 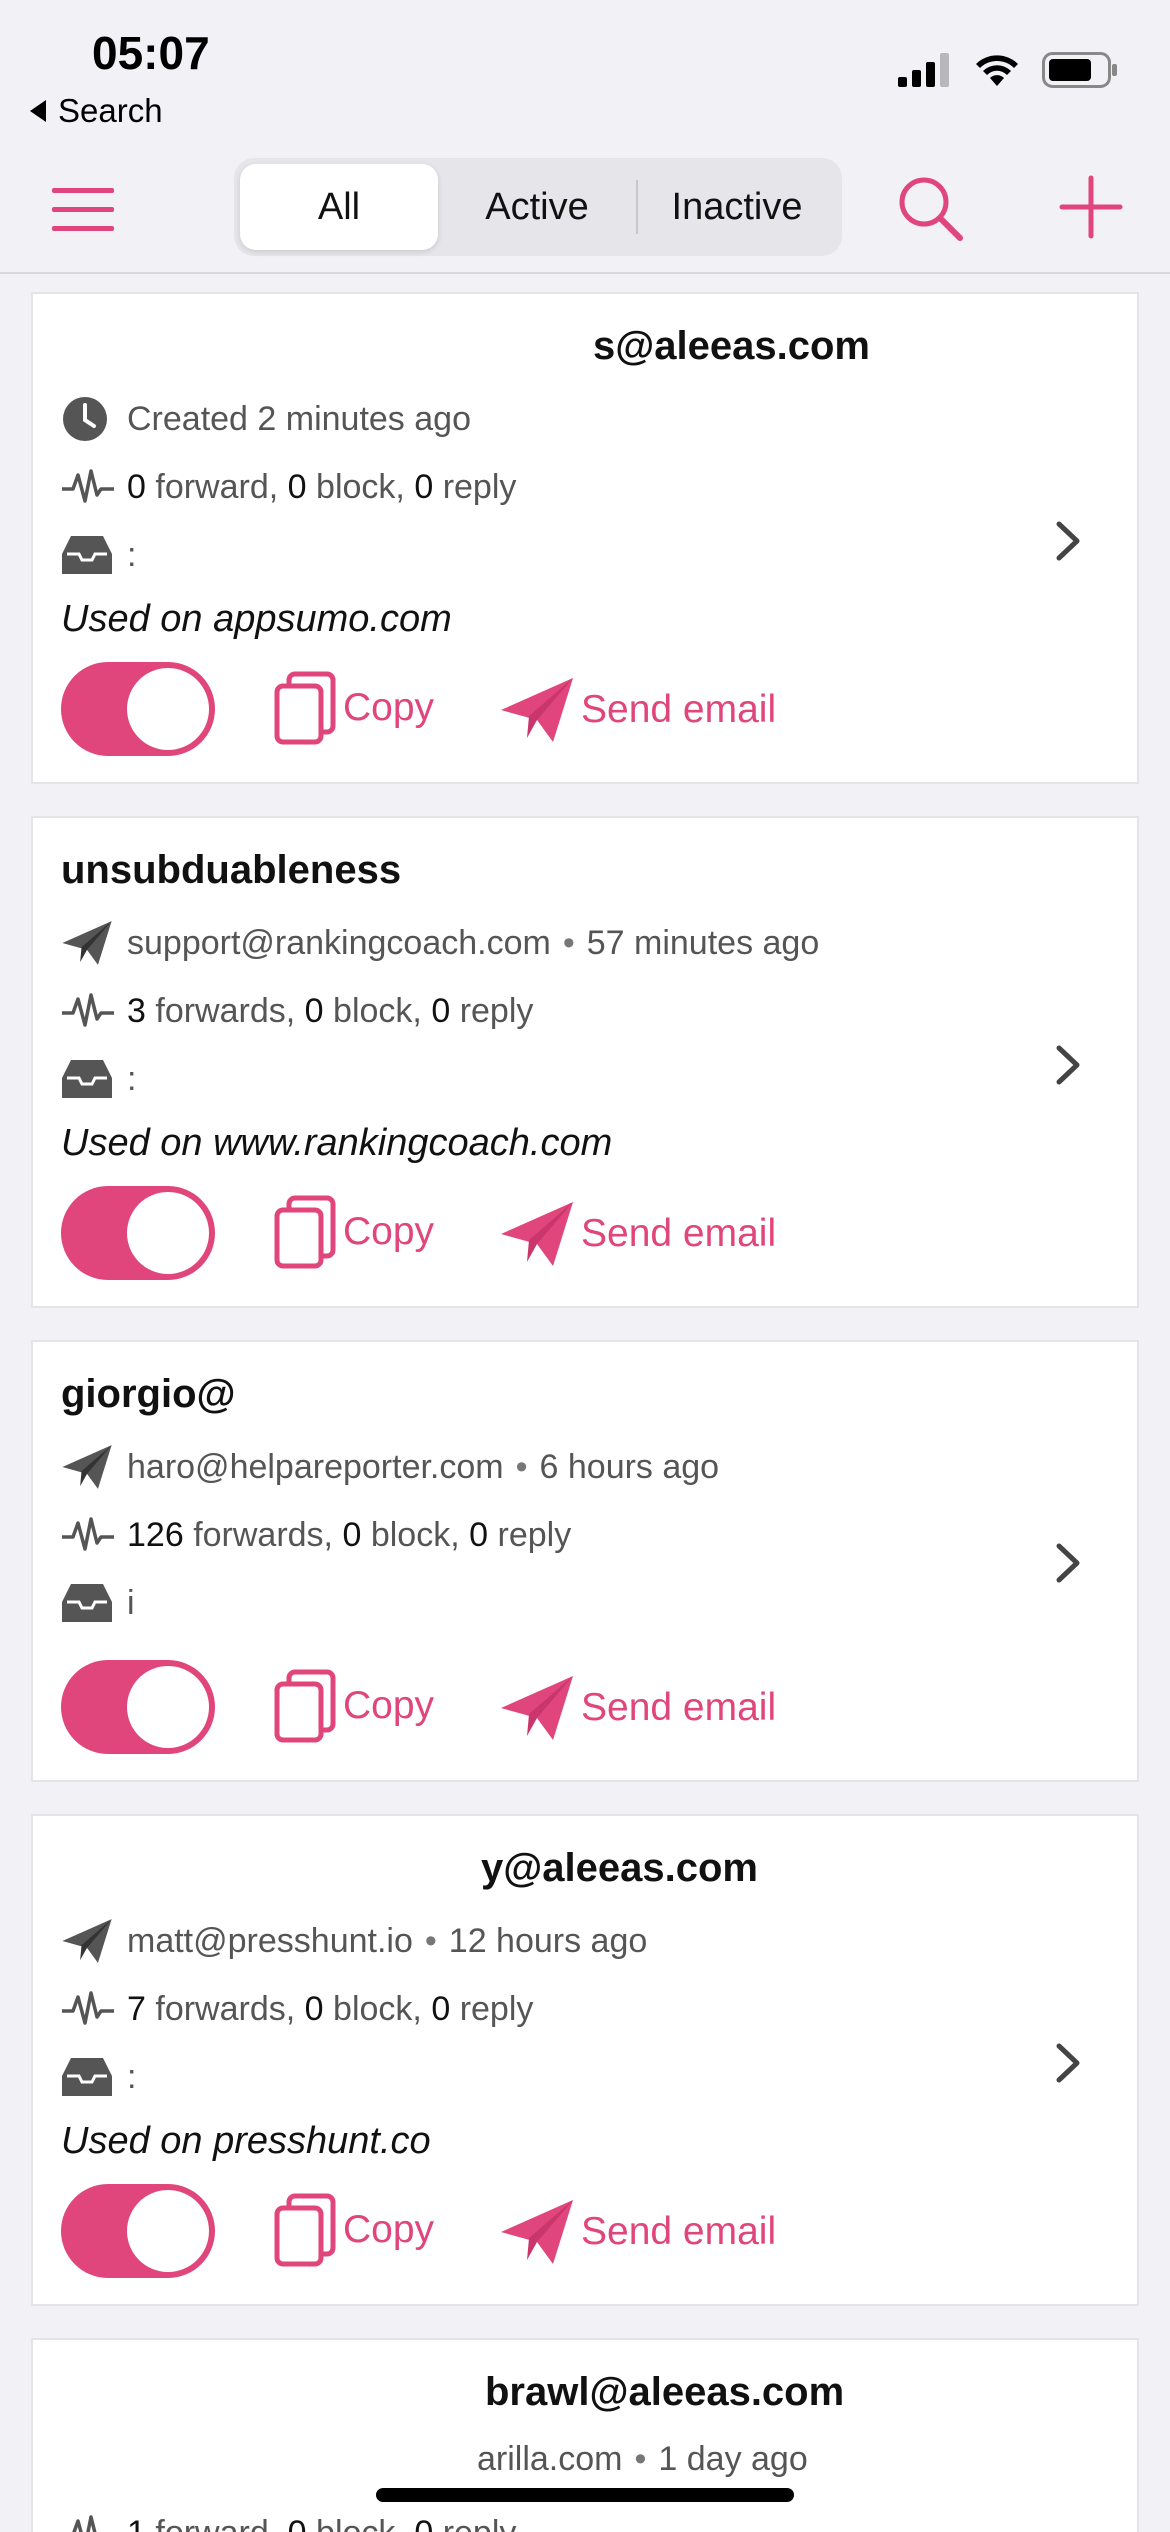 I want to click on activity-row: 3 forwards, 0 block, 0 reply, so click(x=297, y=1011).